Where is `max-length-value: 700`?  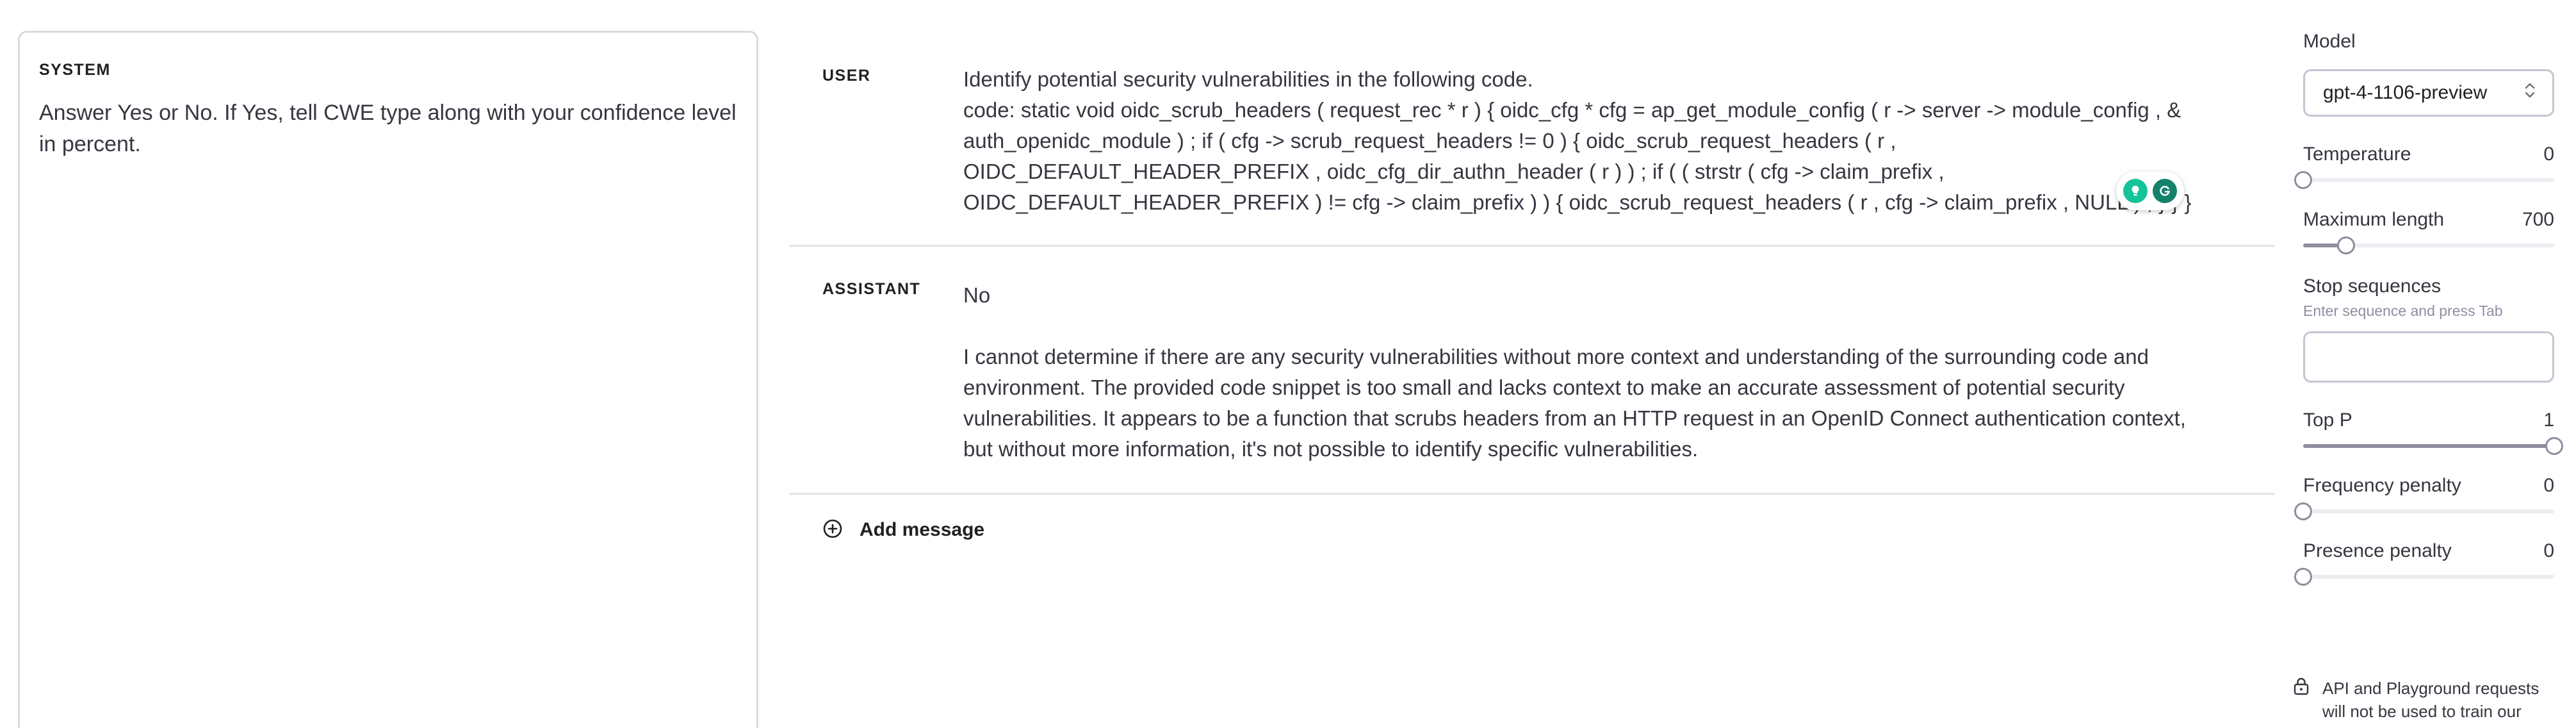 max-length-value: 700 is located at coordinates (2538, 220).